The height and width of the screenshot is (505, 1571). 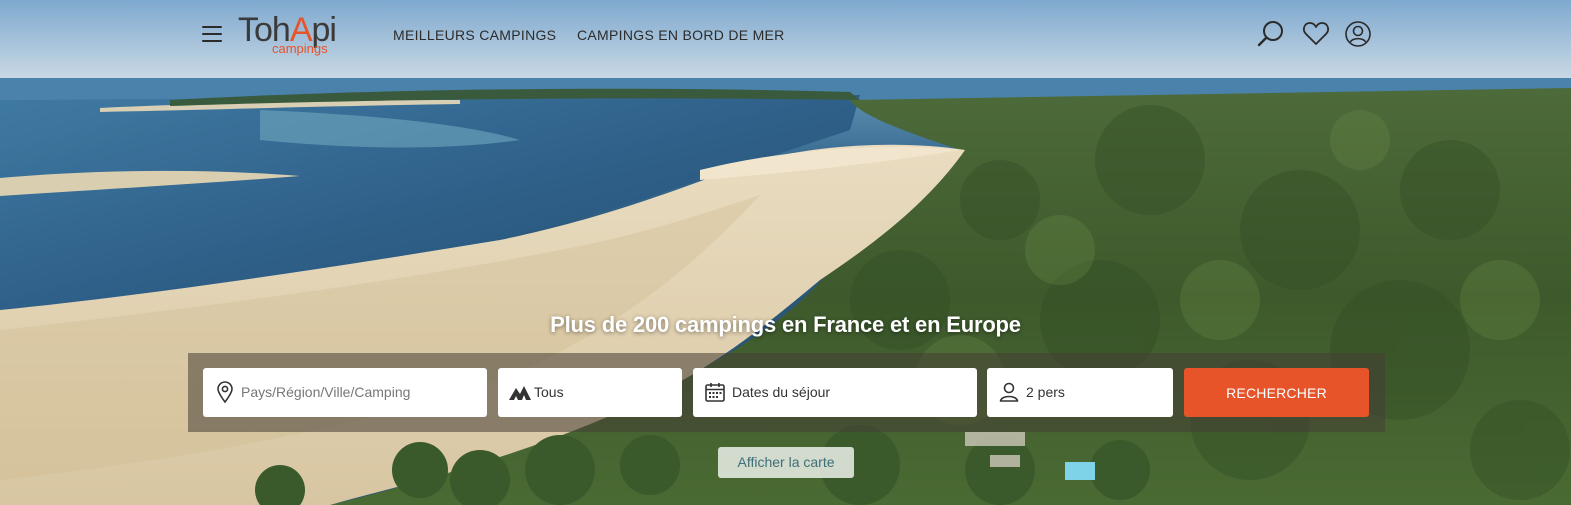 I want to click on location-pin-icon, so click(x=225, y=392).